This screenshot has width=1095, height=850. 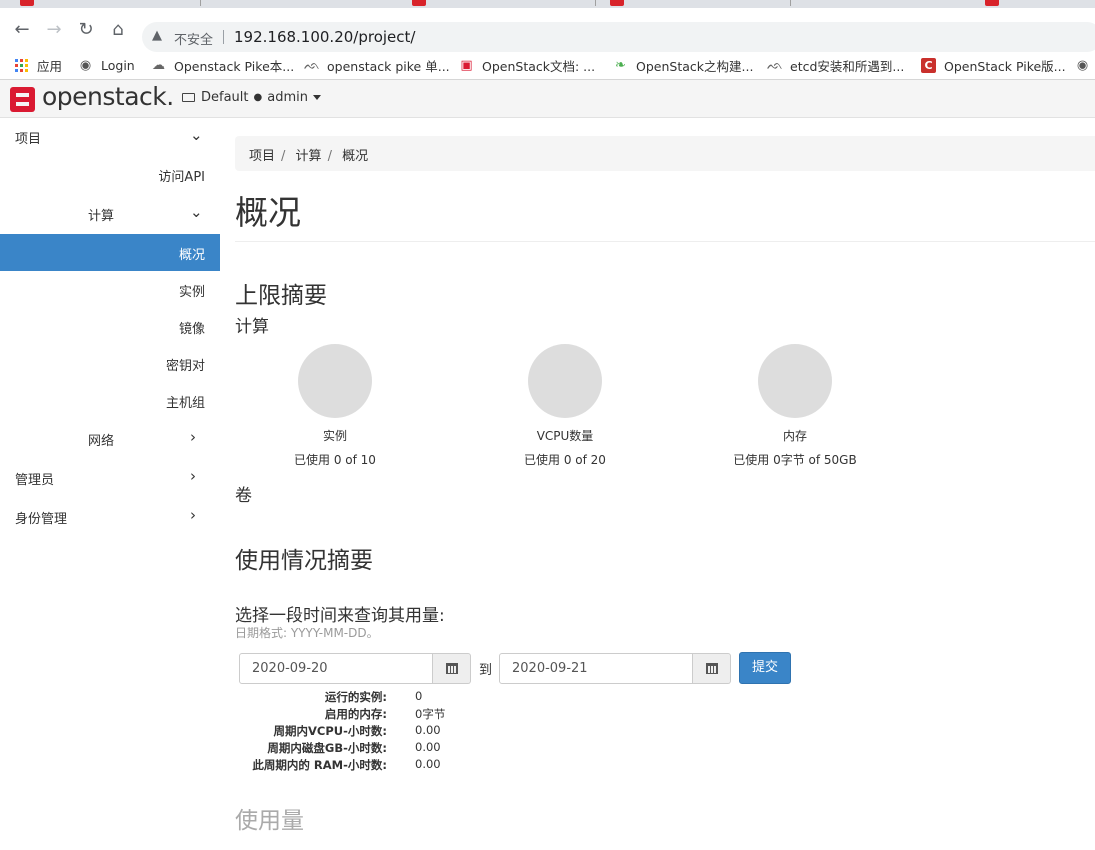 What do you see at coordinates (547, 4) in the screenshot?
I see `browser-tab-strip` at bounding box center [547, 4].